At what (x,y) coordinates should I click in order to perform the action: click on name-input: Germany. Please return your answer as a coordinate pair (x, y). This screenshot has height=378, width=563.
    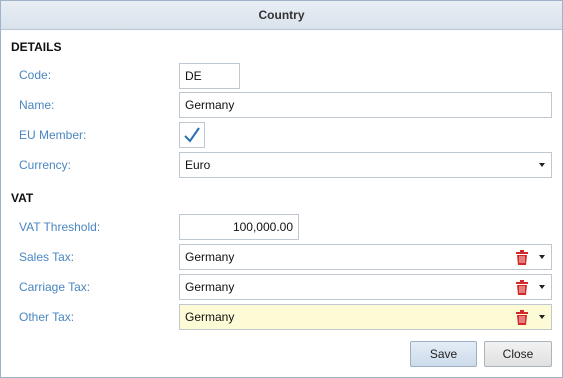
    Looking at the image, I should click on (365, 105).